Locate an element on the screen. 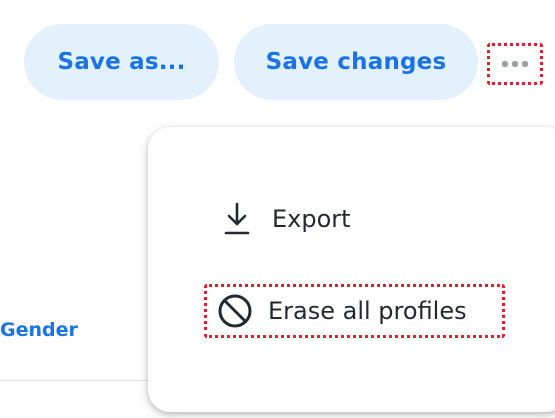 This screenshot has width=555, height=418. column-header-gender: Gender is located at coordinates (39, 330).